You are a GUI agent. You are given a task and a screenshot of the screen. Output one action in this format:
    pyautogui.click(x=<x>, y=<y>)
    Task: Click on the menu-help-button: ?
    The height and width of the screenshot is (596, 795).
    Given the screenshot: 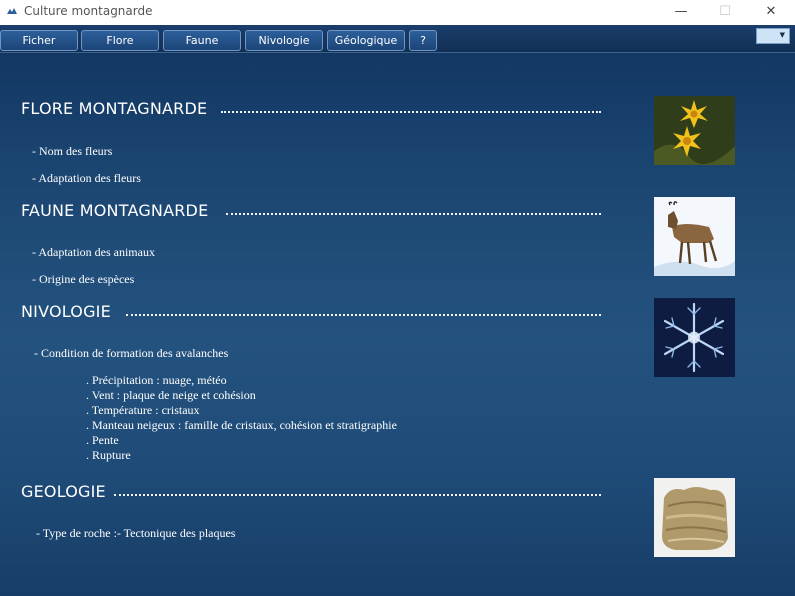 What is the action you would take?
    pyautogui.click(x=423, y=40)
    